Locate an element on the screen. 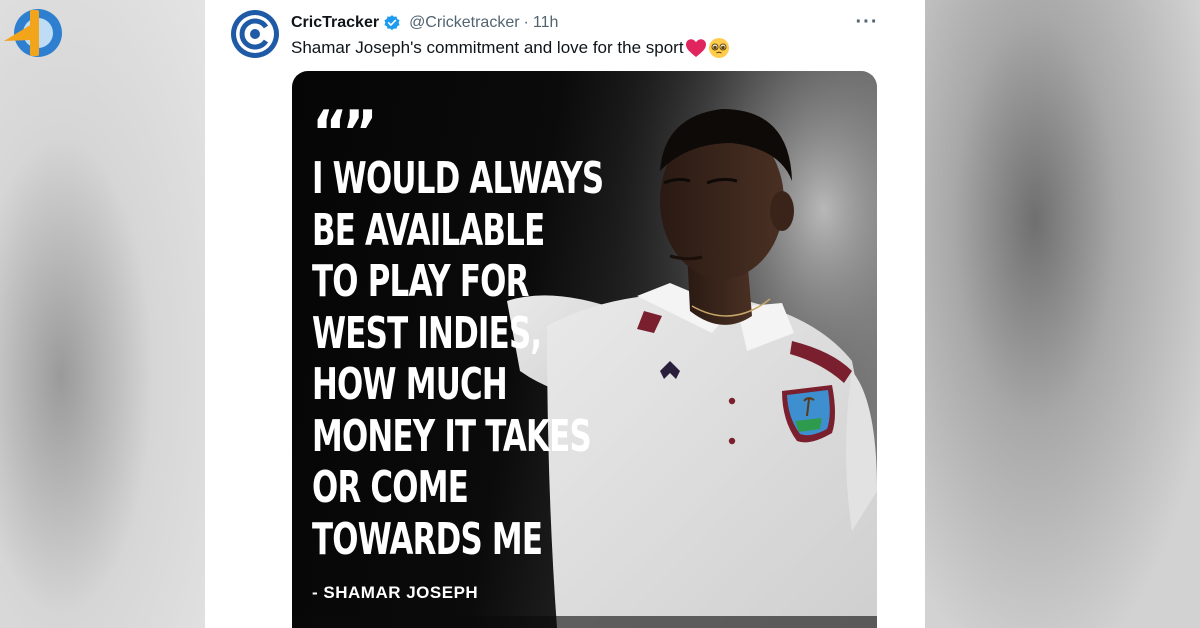  verified-badge-icon is located at coordinates (392, 23).